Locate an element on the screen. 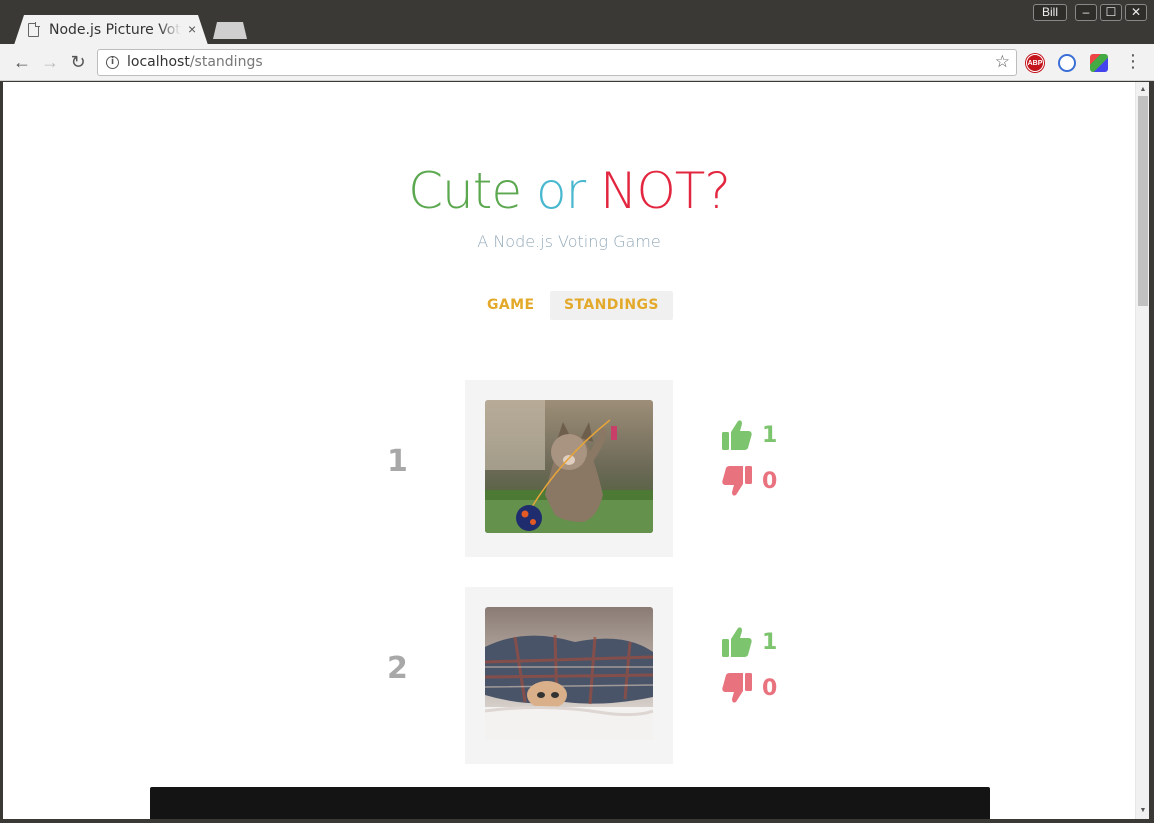  tab-title: Node.js Picture Voting Game is located at coordinates (115, 30).